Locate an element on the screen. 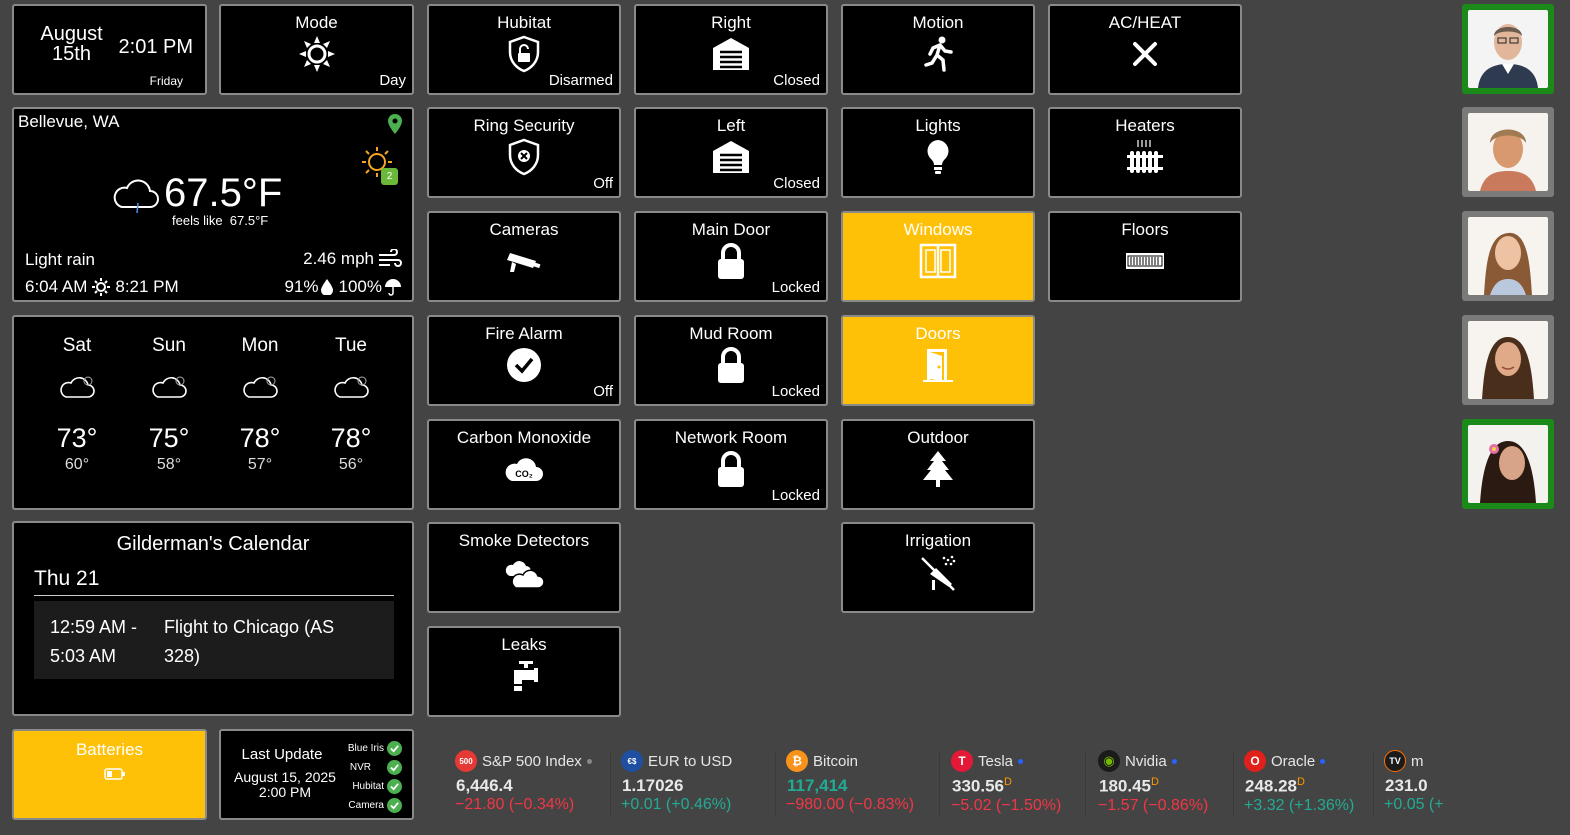 The width and height of the screenshot is (1570, 835). garage-left-tile: Left Closed is located at coordinates (731, 152).